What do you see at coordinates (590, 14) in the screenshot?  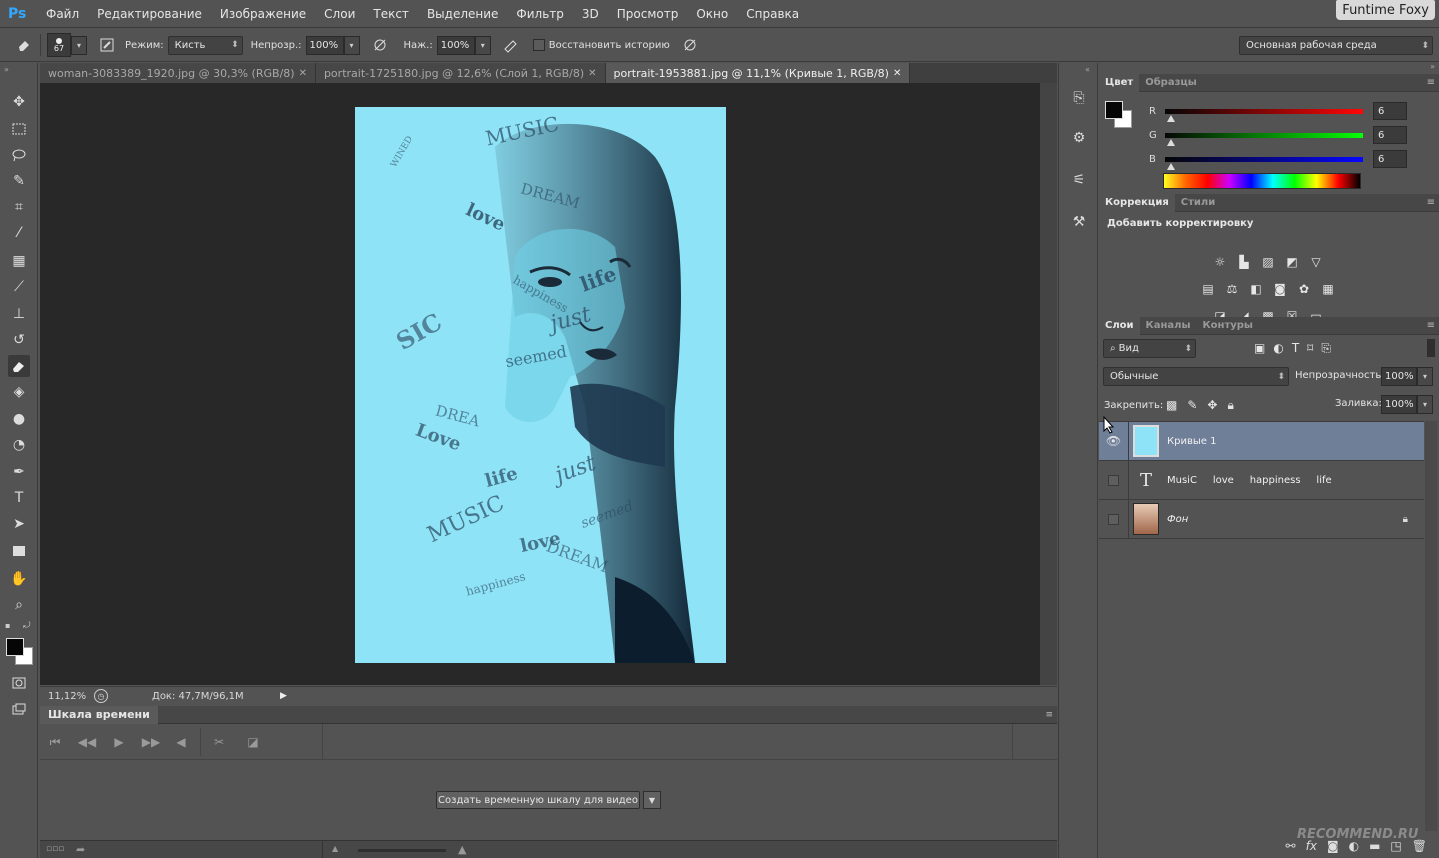 I see `menu-3d: 3D` at bounding box center [590, 14].